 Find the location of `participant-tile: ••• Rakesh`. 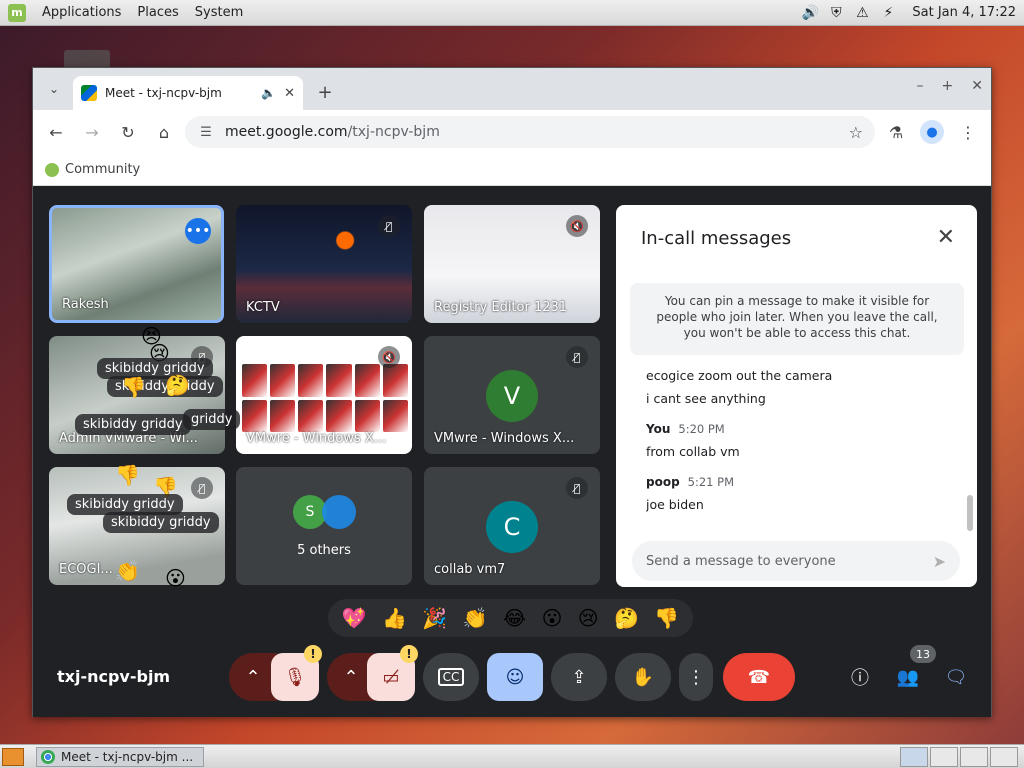

participant-tile: ••• Rakesh is located at coordinates (136, 264).